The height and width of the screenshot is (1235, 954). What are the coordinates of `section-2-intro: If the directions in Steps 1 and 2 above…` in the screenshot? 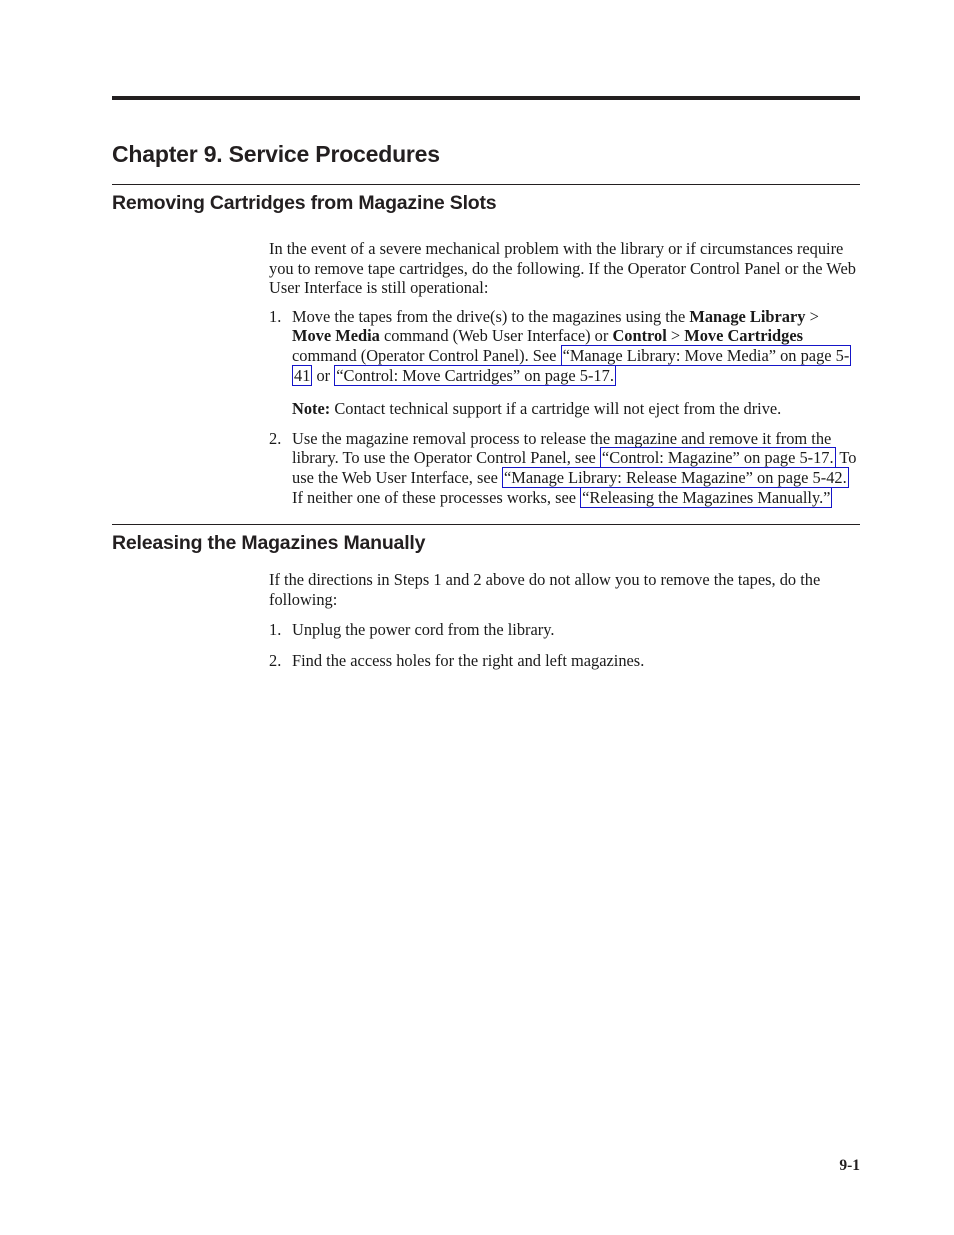 It's located at (545, 589).